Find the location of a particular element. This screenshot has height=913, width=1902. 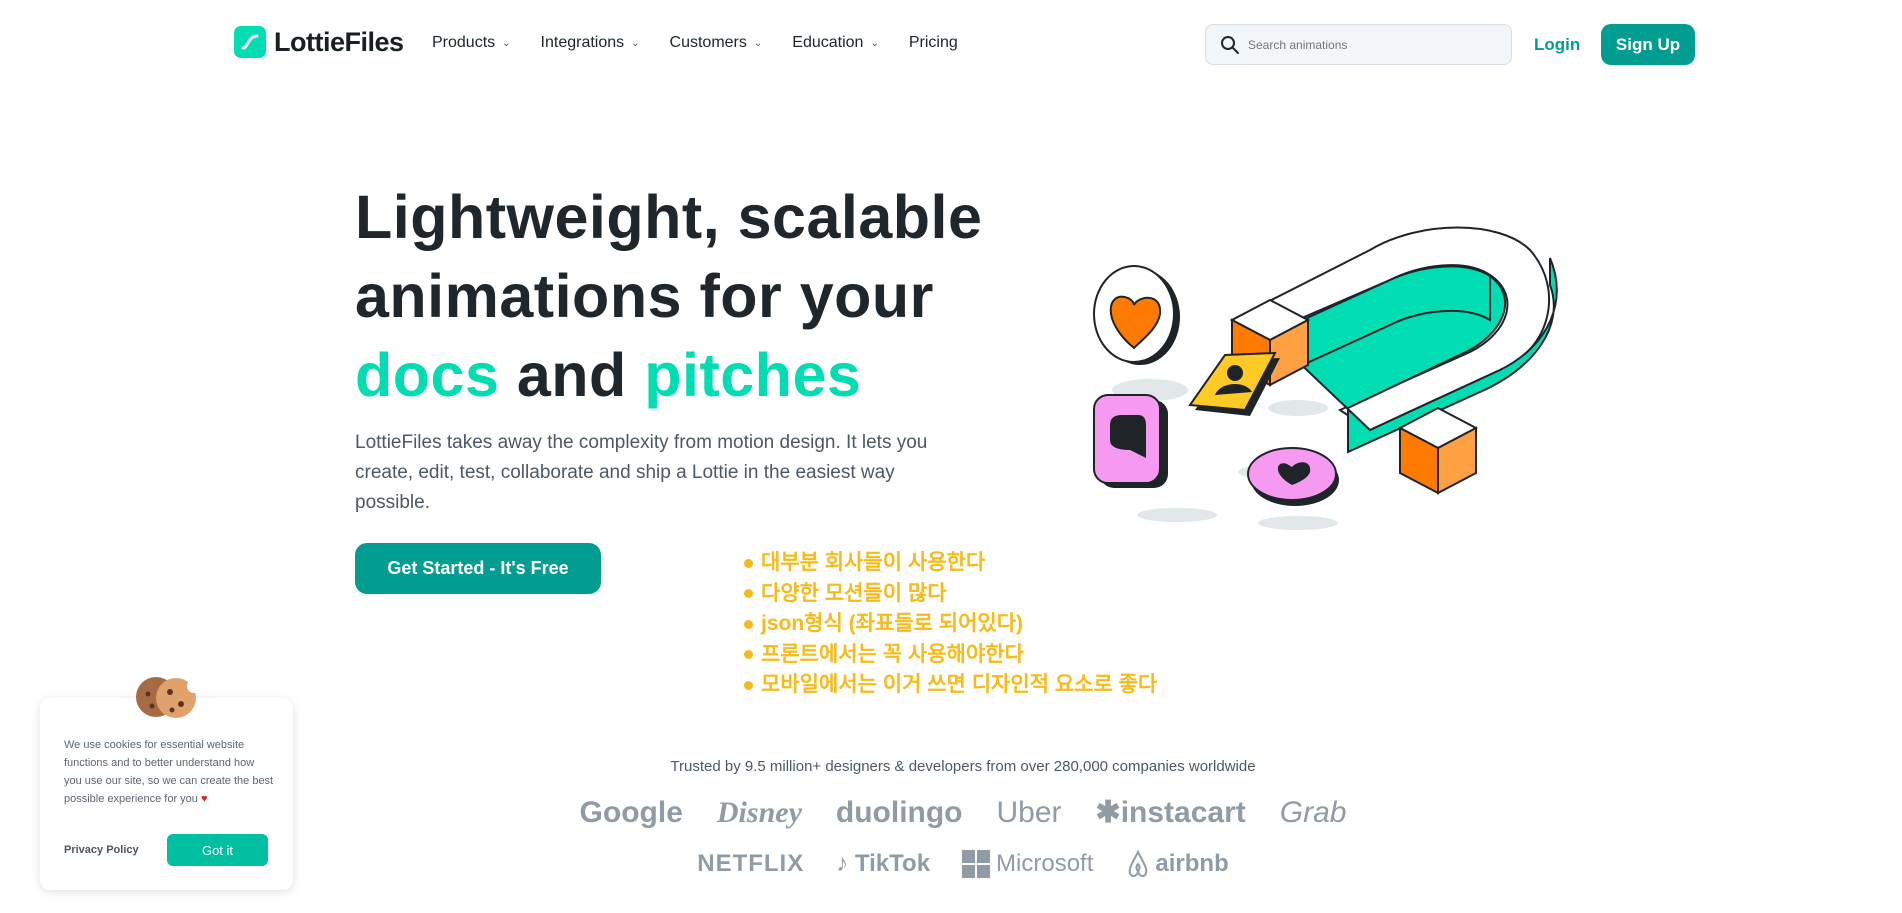

search-icon is located at coordinates (1230, 44).